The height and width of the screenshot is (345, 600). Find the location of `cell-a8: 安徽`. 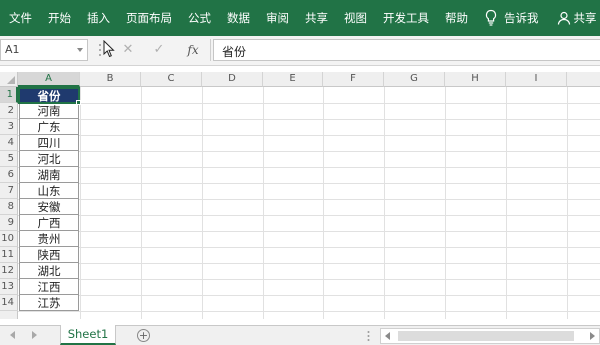

cell-a8: 安徽 is located at coordinates (49, 207).